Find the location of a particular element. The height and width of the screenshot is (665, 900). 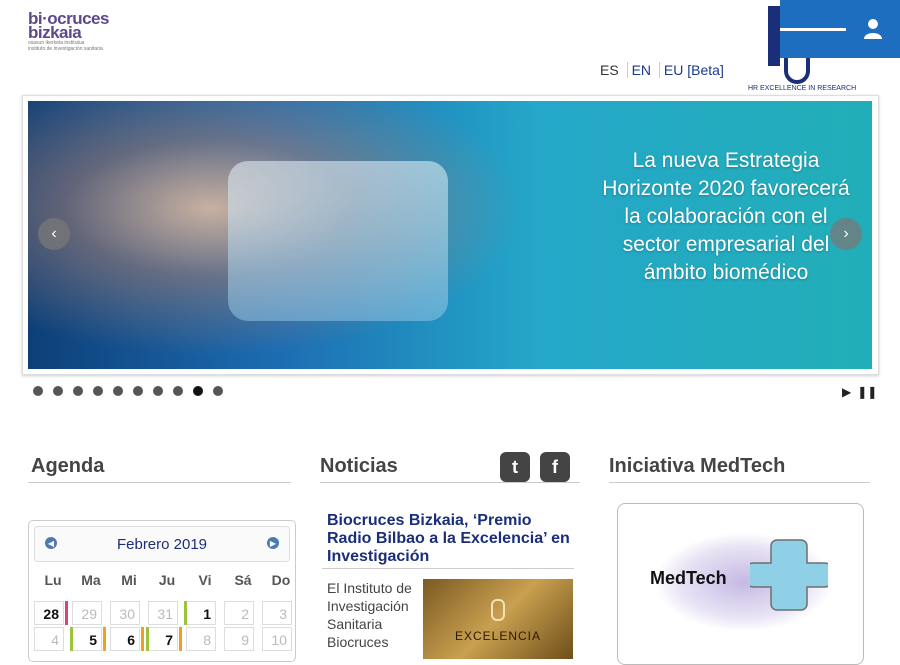

calendar-day: 5 is located at coordinates (87, 639).